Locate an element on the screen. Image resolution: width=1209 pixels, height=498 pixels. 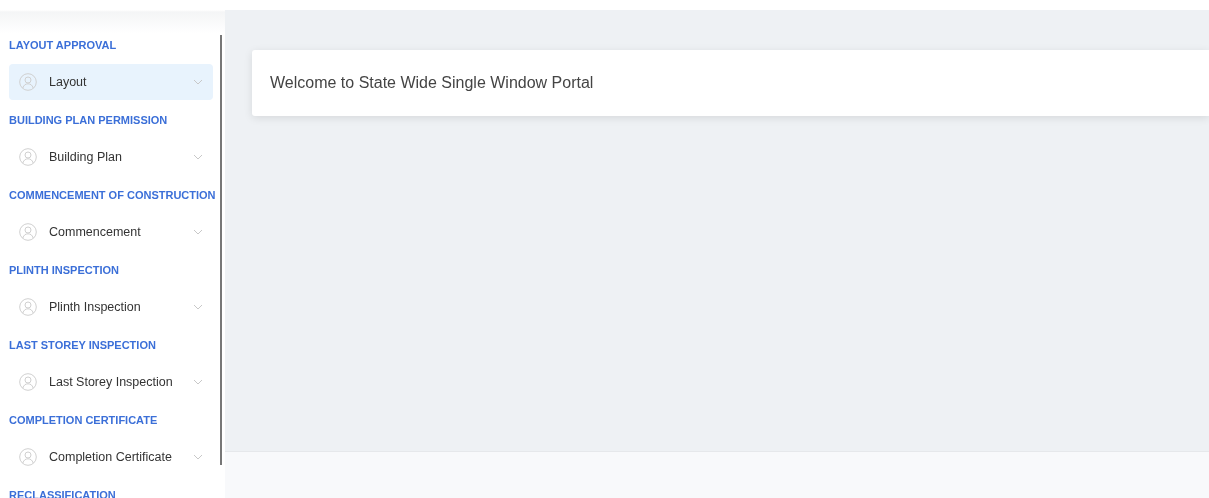
section-heading: LAST STOREY INSPECTION is located at coordinates (83, 345).